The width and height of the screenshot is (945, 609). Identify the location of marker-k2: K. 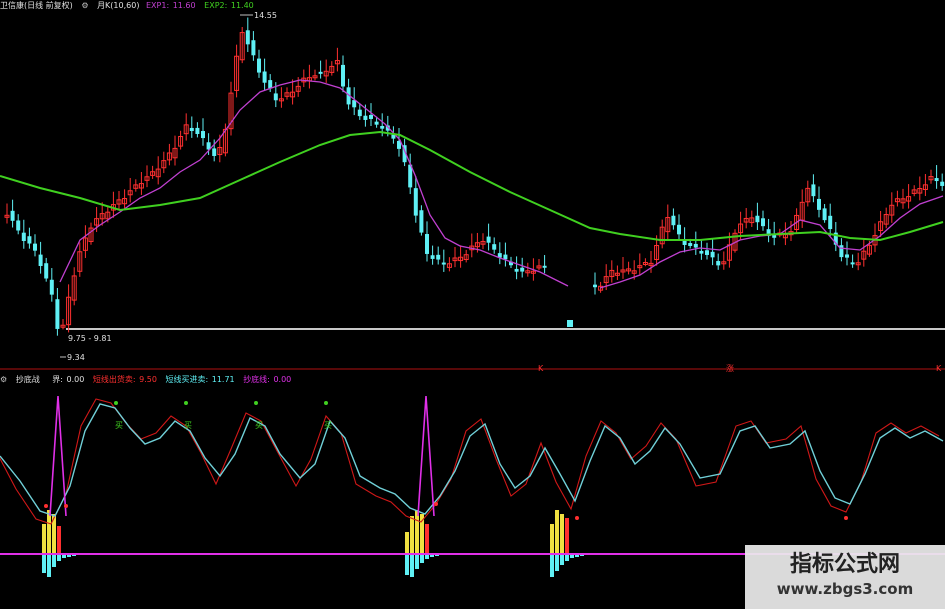
(939, 368).